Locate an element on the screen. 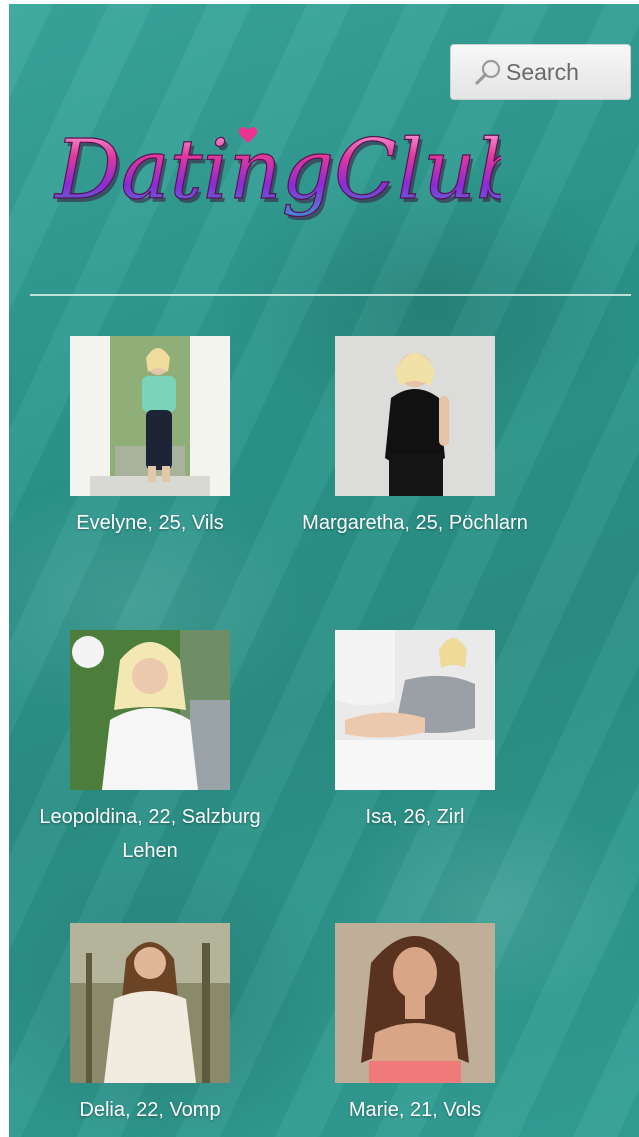 The image size is (639, 1137). datingclub-logo: DatingClub DatingClub is located at coordinates (291, 166).